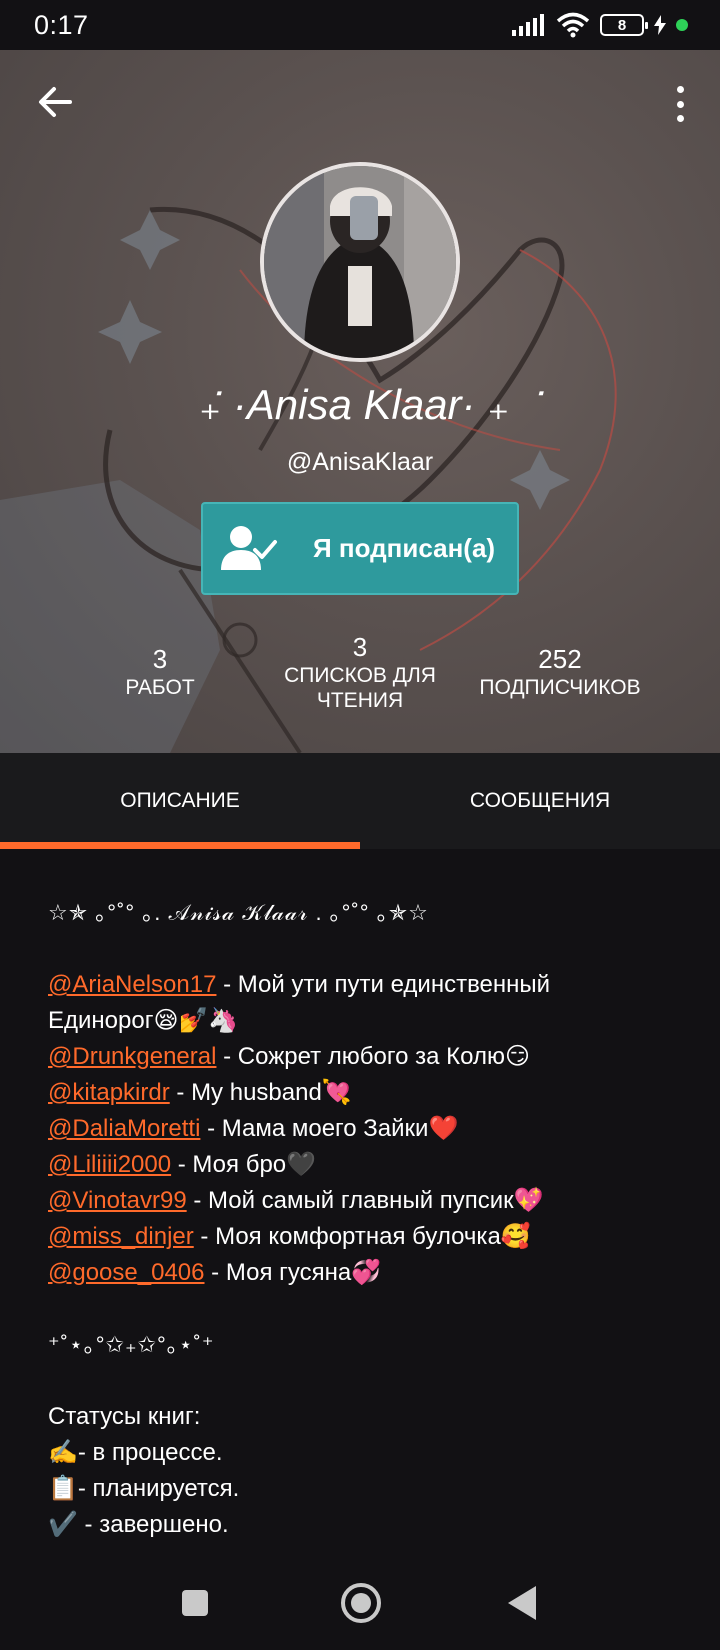  I want to click on mention-line: @Liliiii2000 - Моя бро🖤, so click(368, 1165).